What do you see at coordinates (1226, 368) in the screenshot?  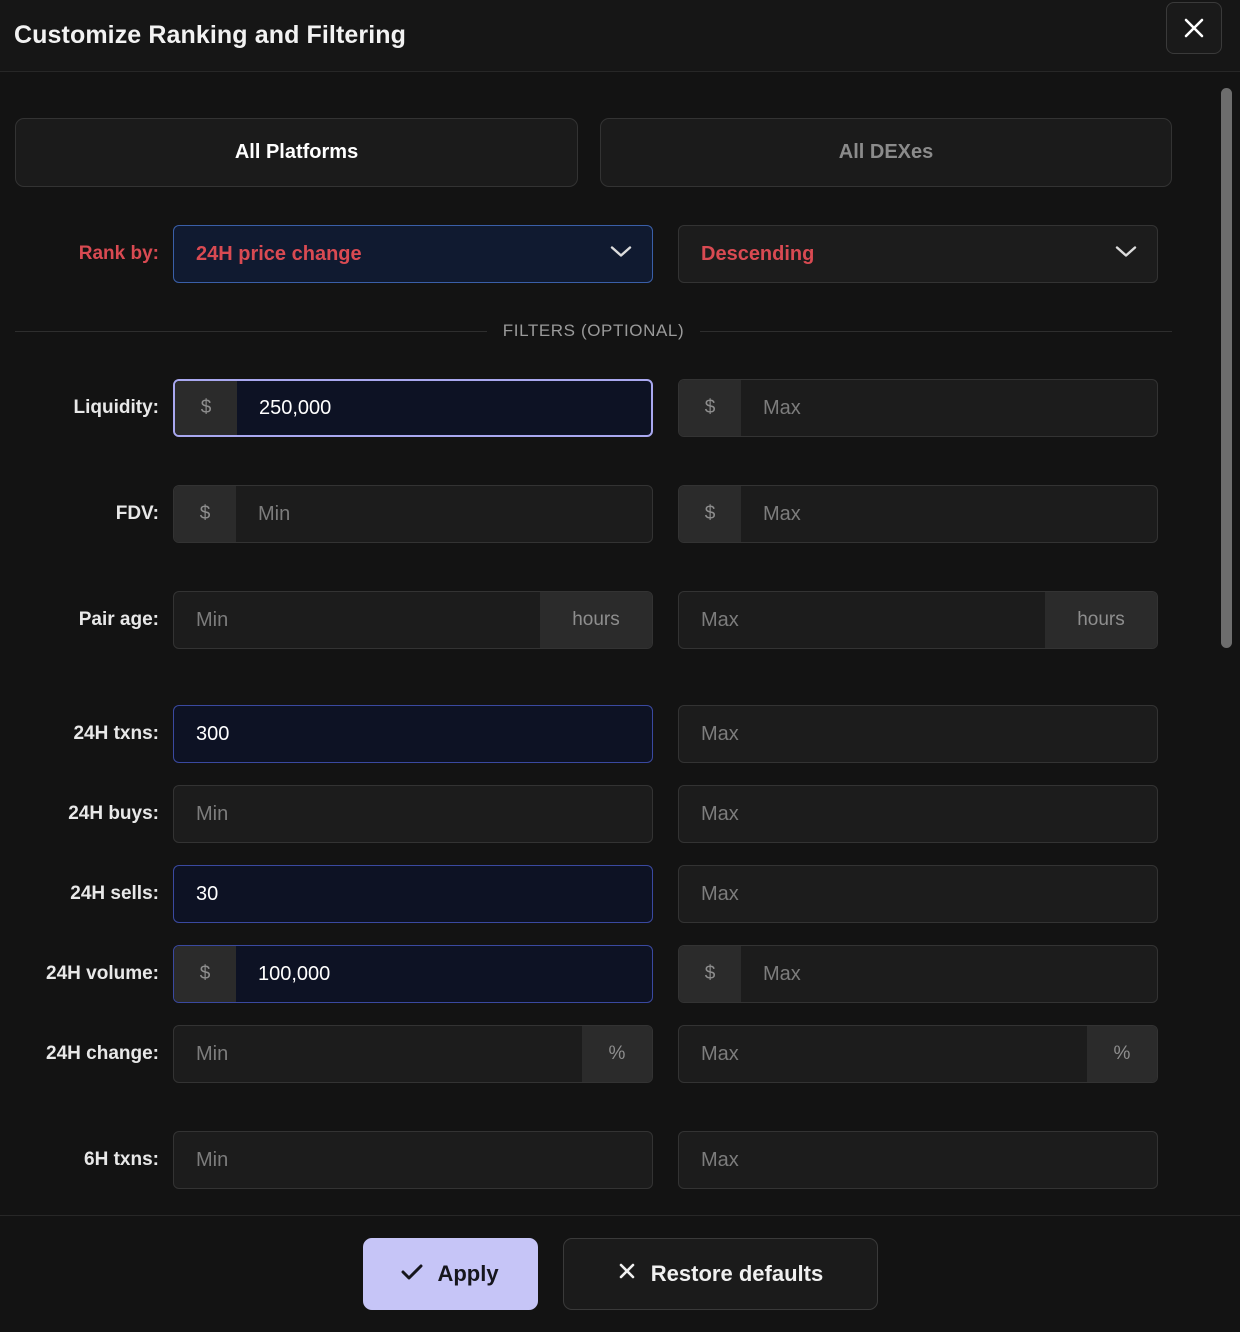 I see `scrollbar-thumb` at bounding box center [1226, 368].